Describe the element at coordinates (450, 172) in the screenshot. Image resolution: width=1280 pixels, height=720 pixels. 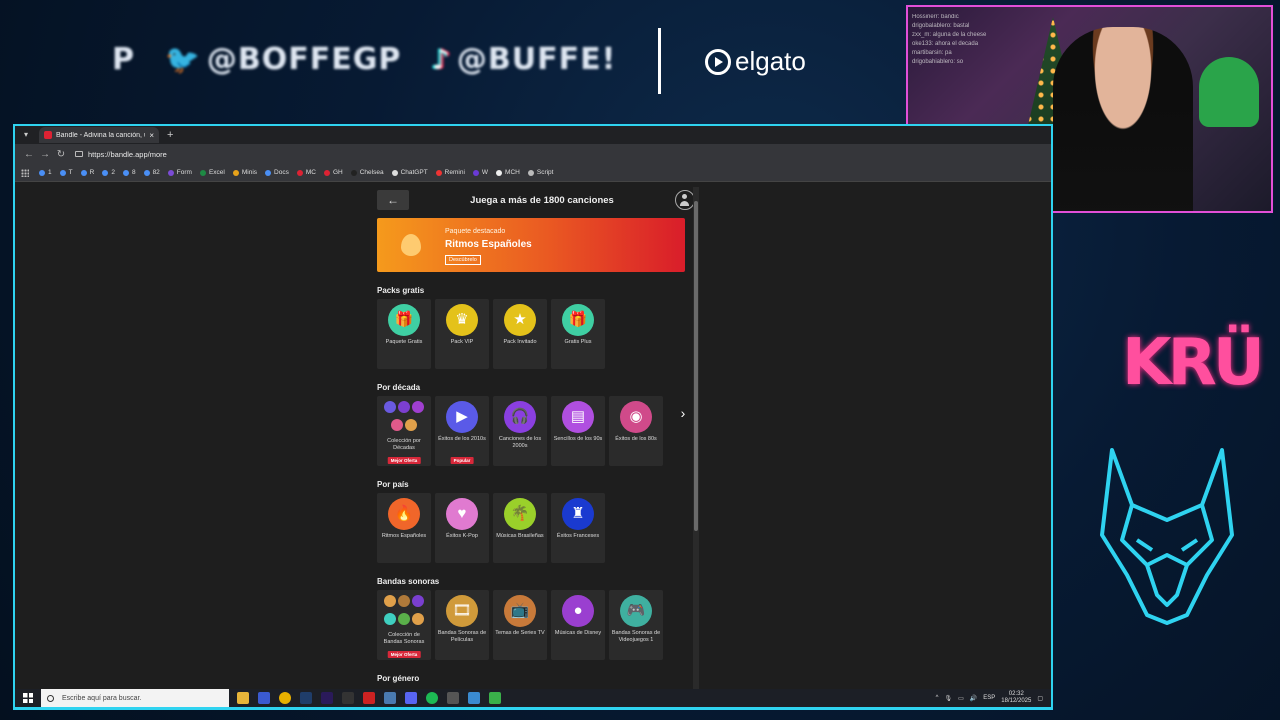
I see `bookmark-item: Remini` at that location.